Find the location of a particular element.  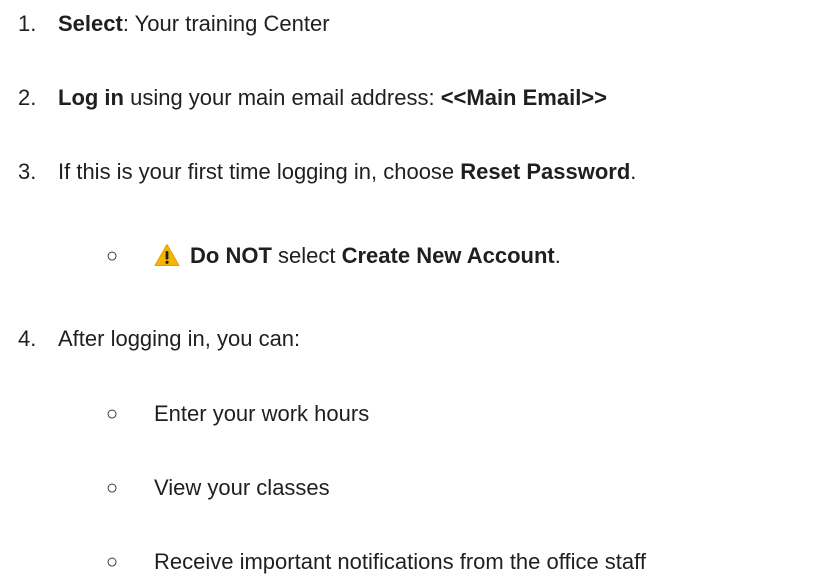

step-number: 1. is located at coordinates (27, 23).